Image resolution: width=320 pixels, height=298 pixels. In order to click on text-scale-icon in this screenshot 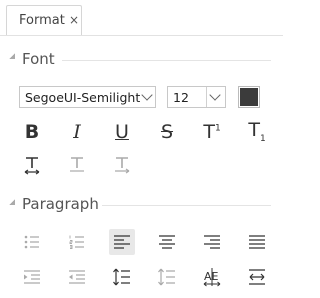, I will do `click(122, 165)`.